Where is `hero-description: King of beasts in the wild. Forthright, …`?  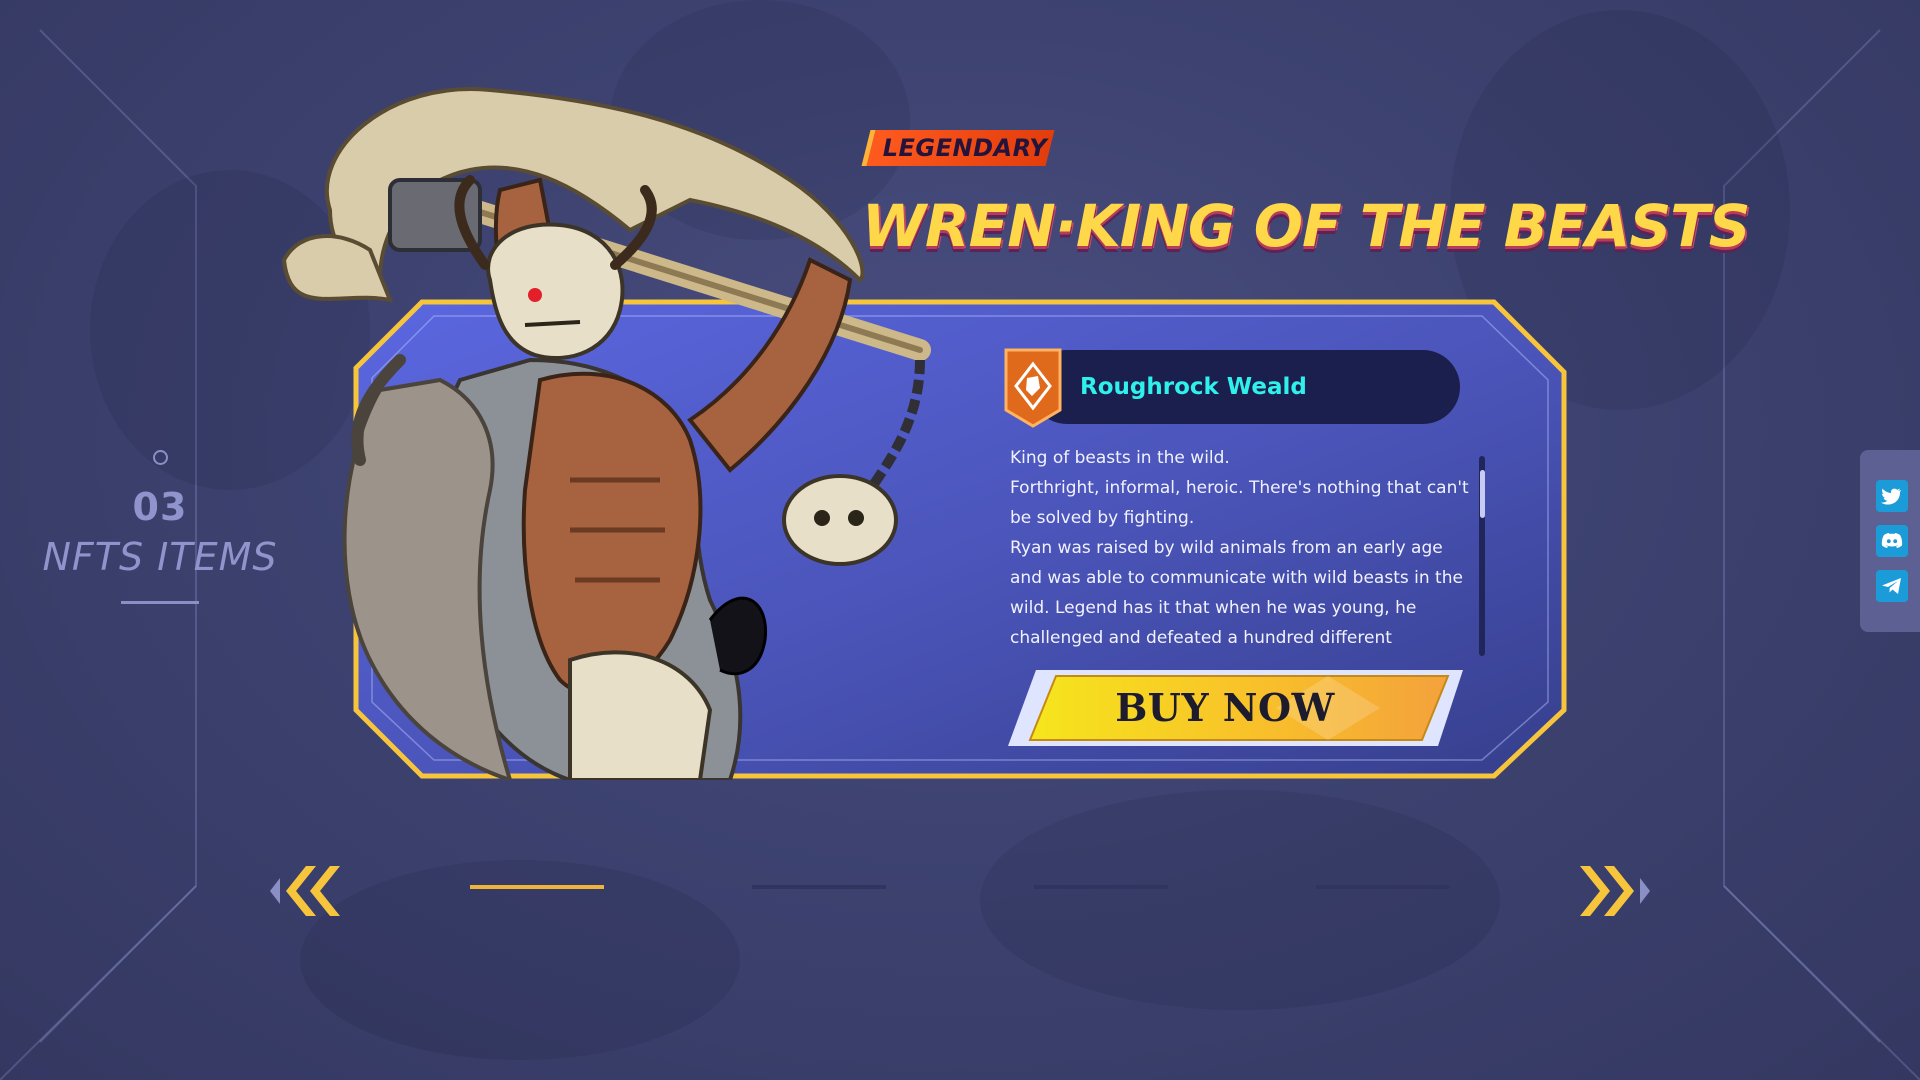
hero-description: King of beasts in the wild. Forthright, … is located at coordinates (1240, 549).